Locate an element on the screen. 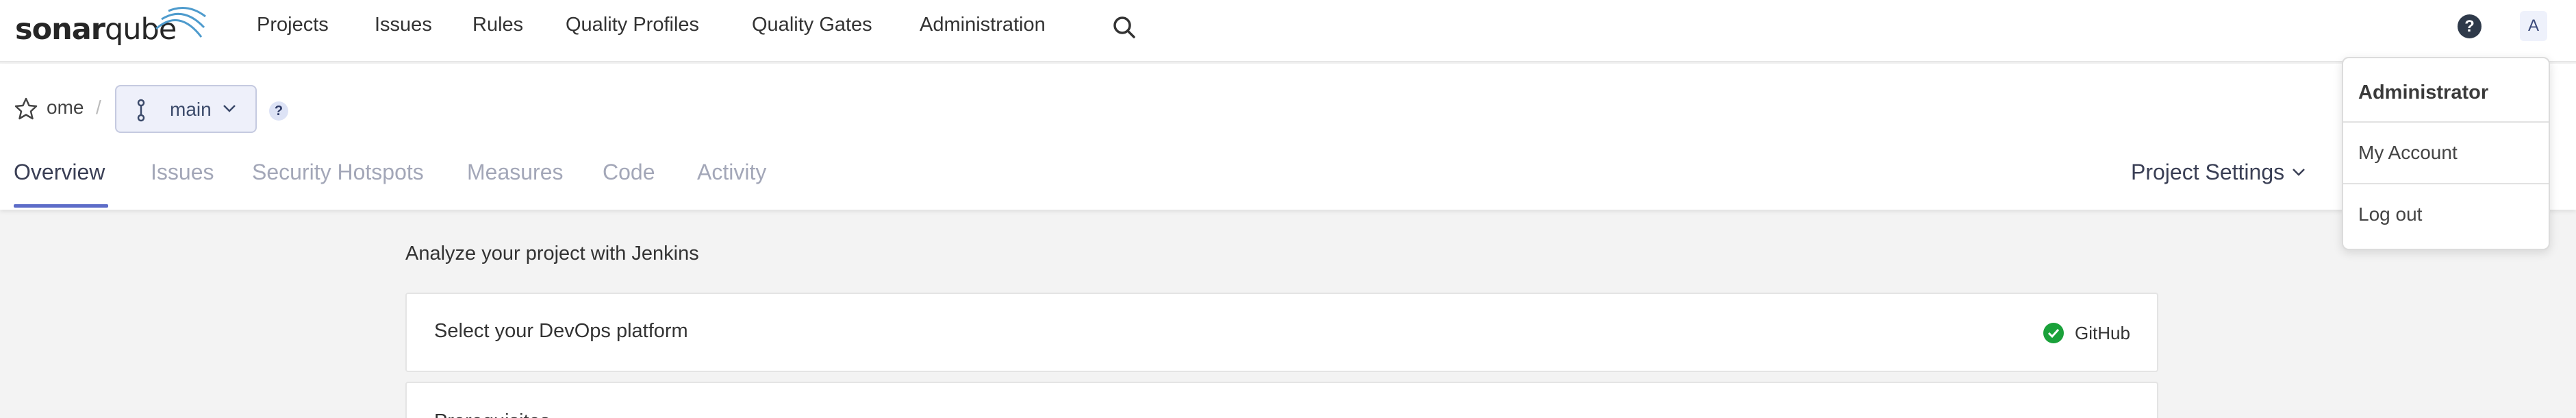 This screenshot has width=2576, height=418. project-name: ome is located at coordinates (65, 108).